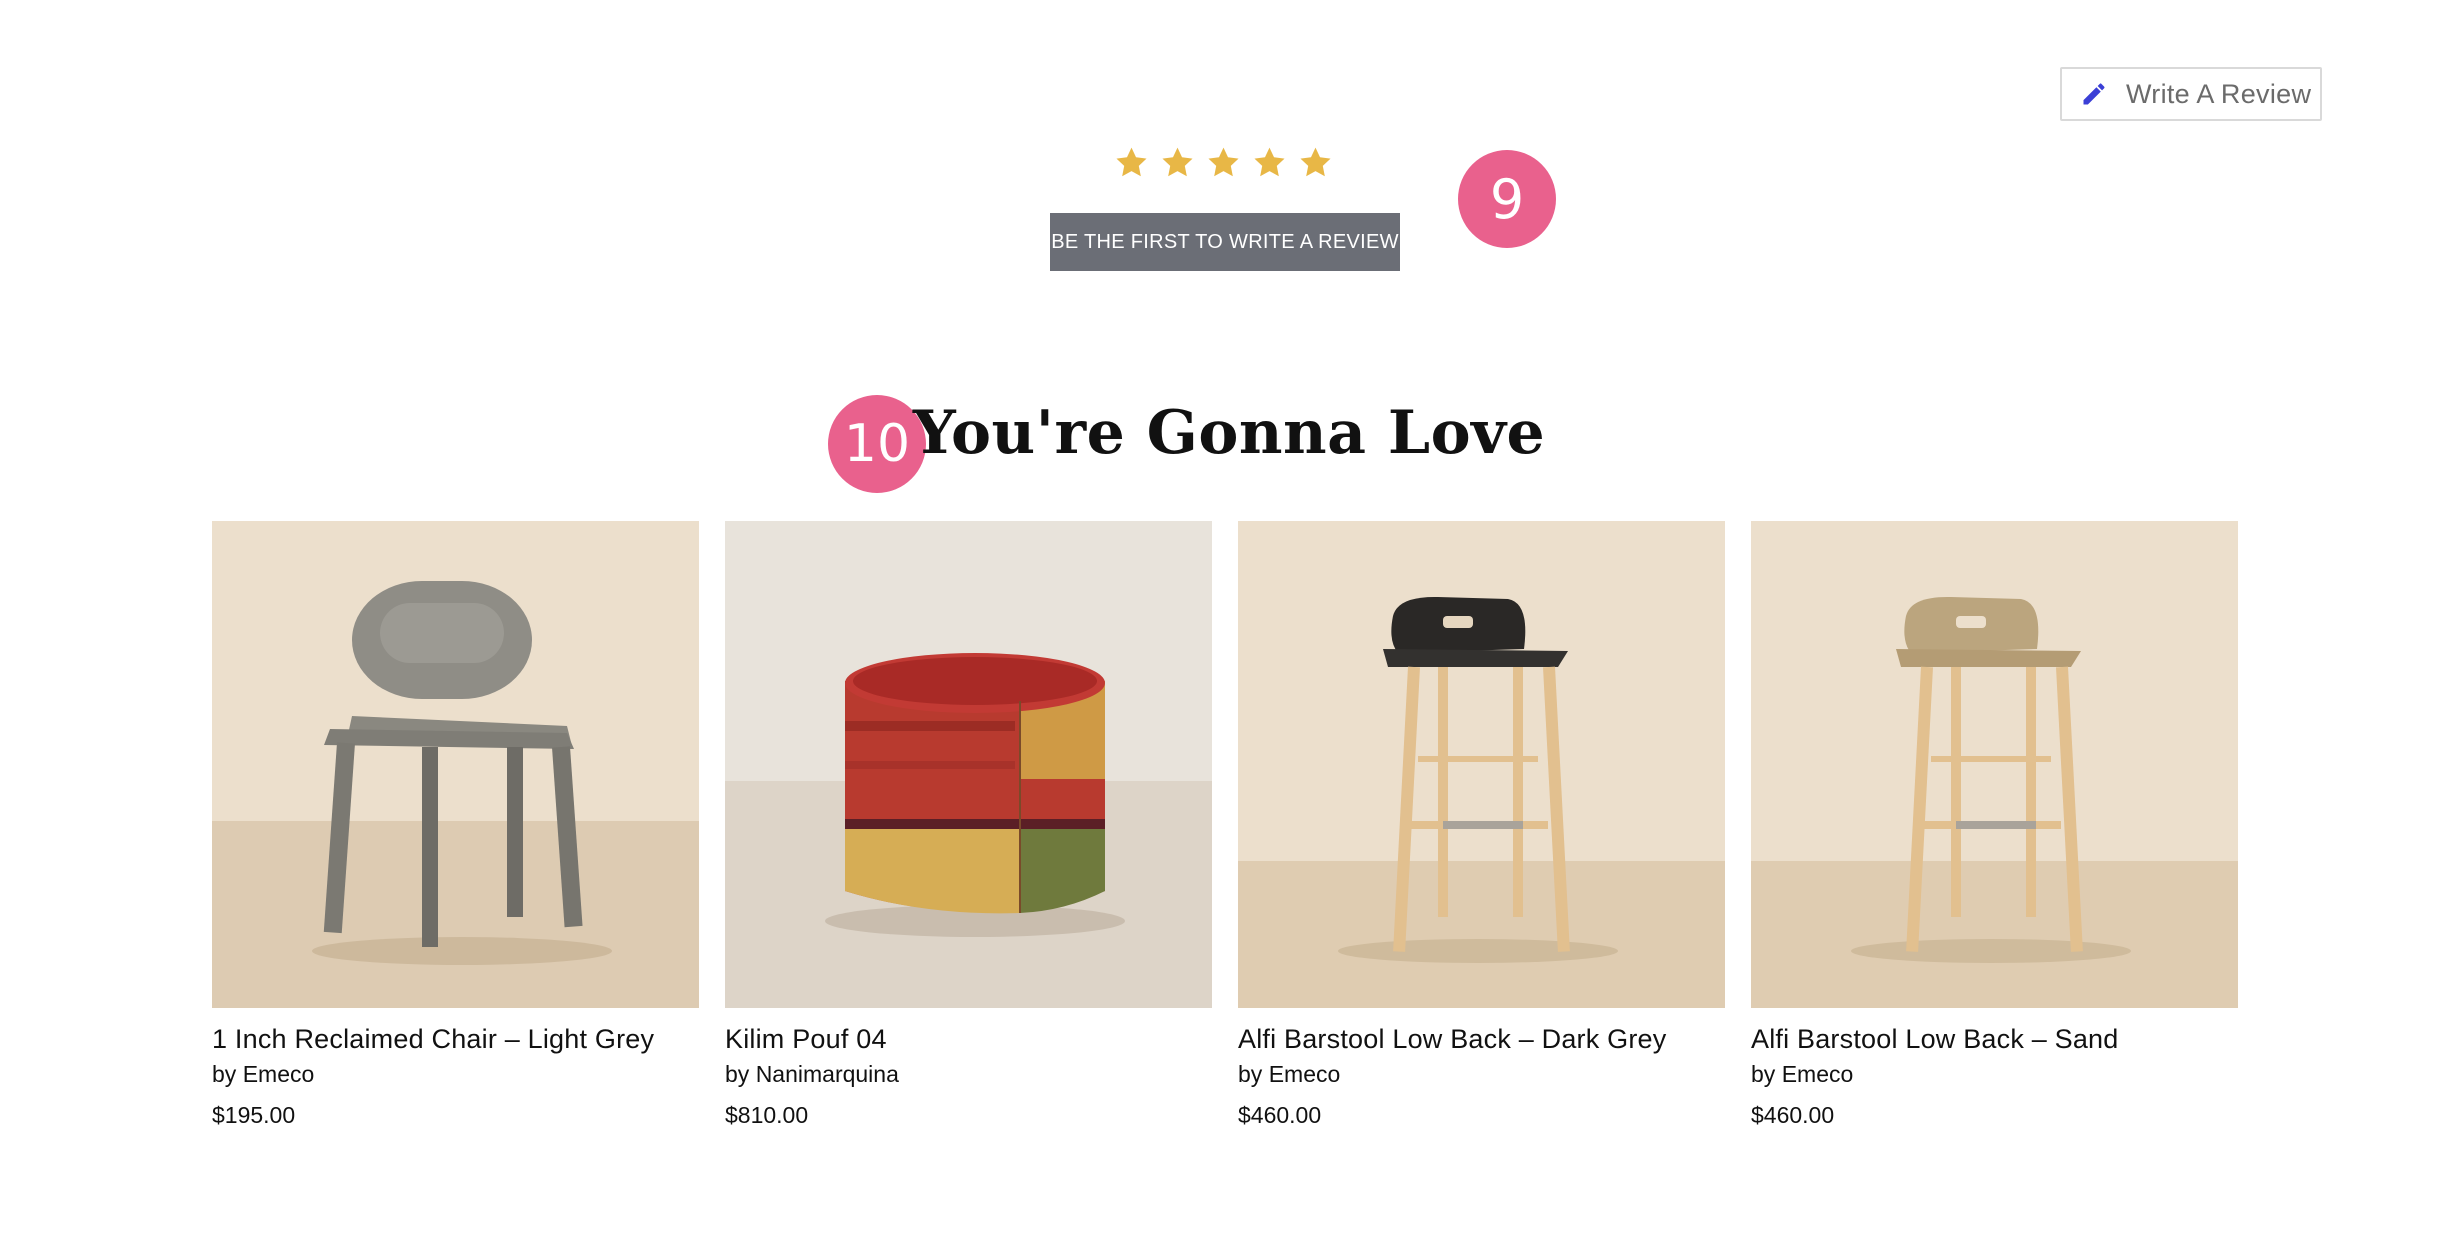  Describe the element at coordinates (968, 1039) in the screenshot. I see `product-name: Kilim Pouf 04` at that location.